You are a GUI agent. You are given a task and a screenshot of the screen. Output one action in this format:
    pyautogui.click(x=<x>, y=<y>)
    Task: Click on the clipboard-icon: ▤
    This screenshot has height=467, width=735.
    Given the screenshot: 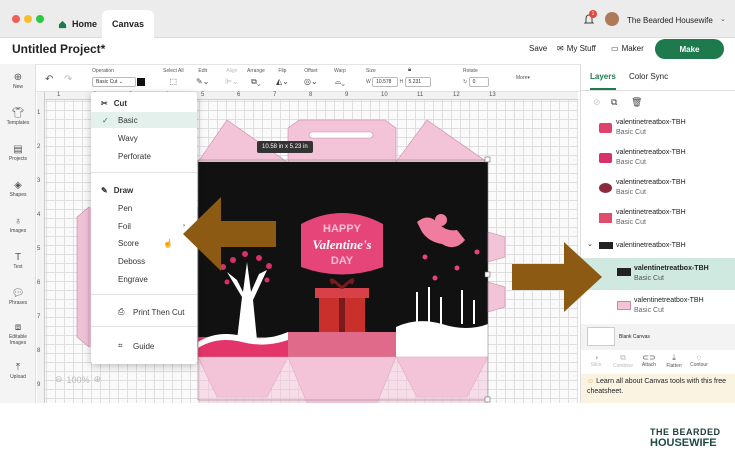 What is the action you would take?
    pyautogui.click(x=18, y=149)
    